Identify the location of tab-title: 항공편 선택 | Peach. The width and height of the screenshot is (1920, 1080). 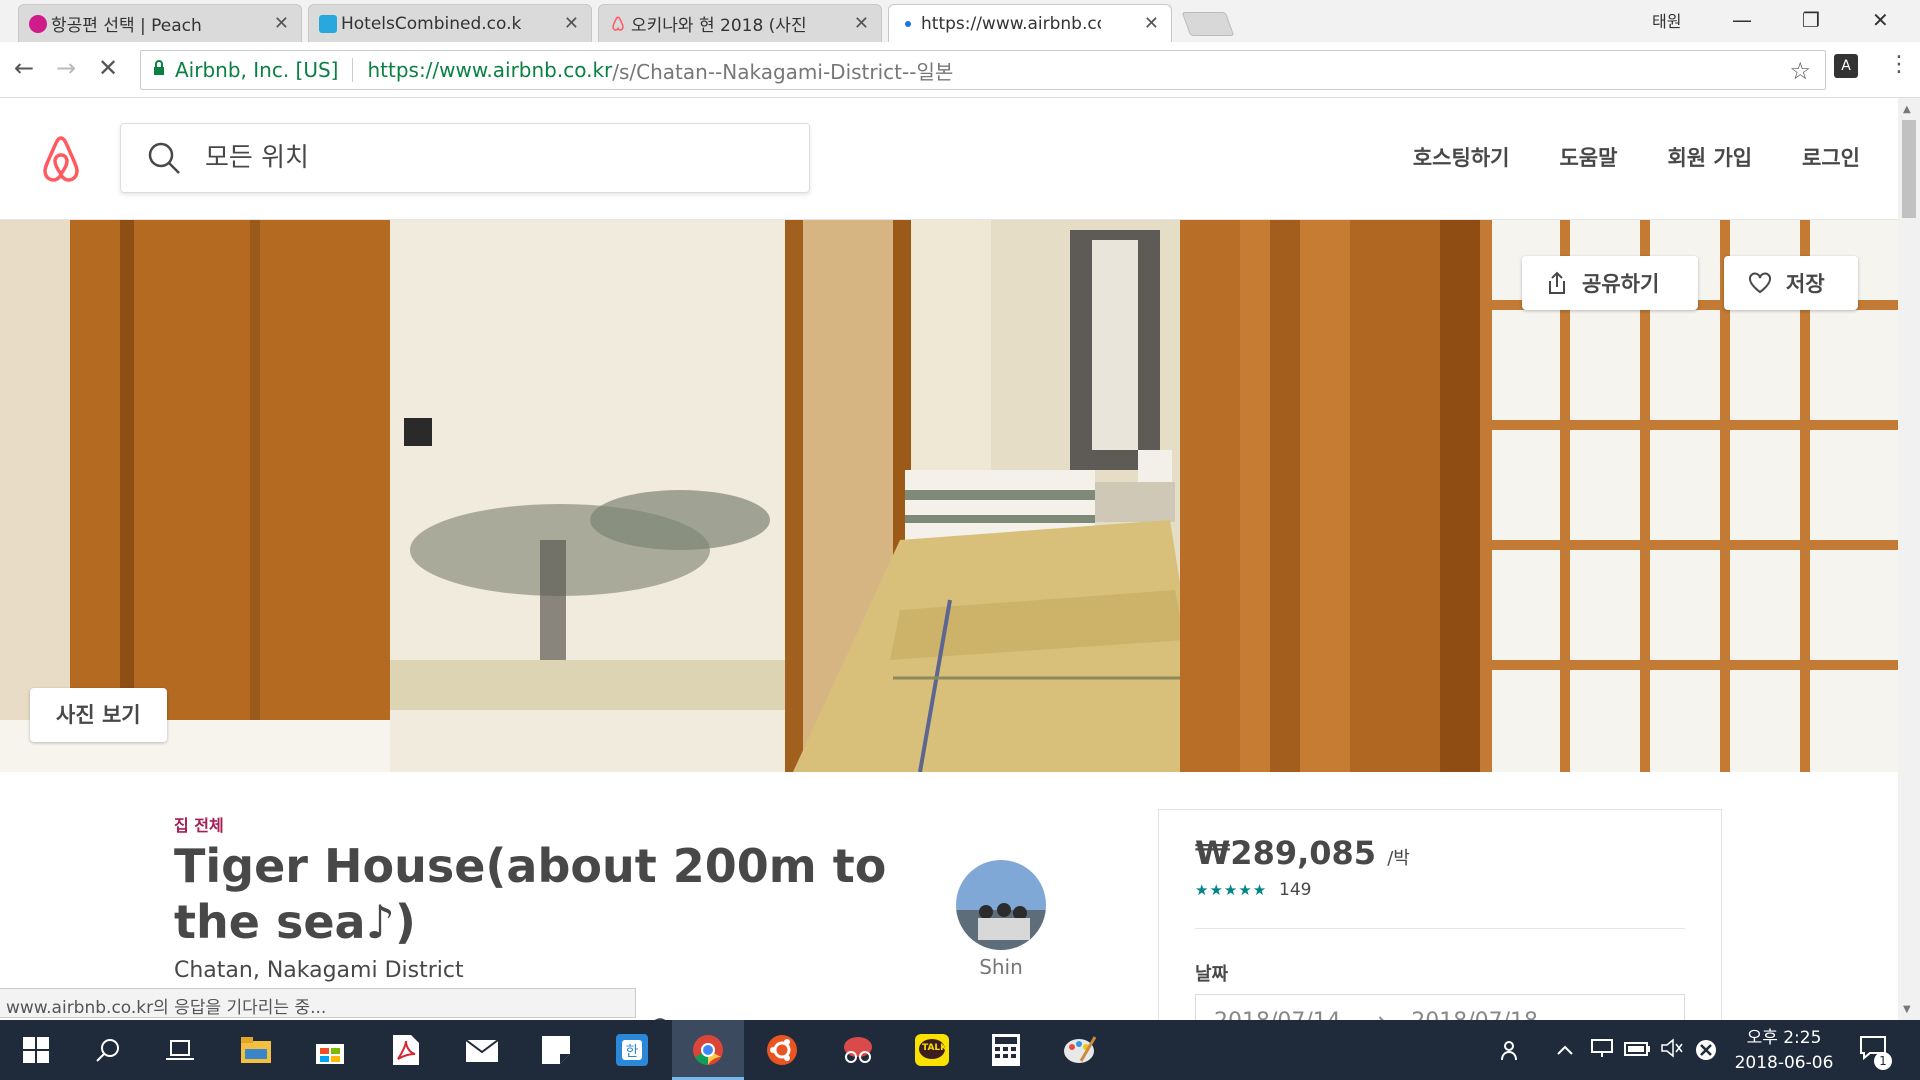
(126, 26).